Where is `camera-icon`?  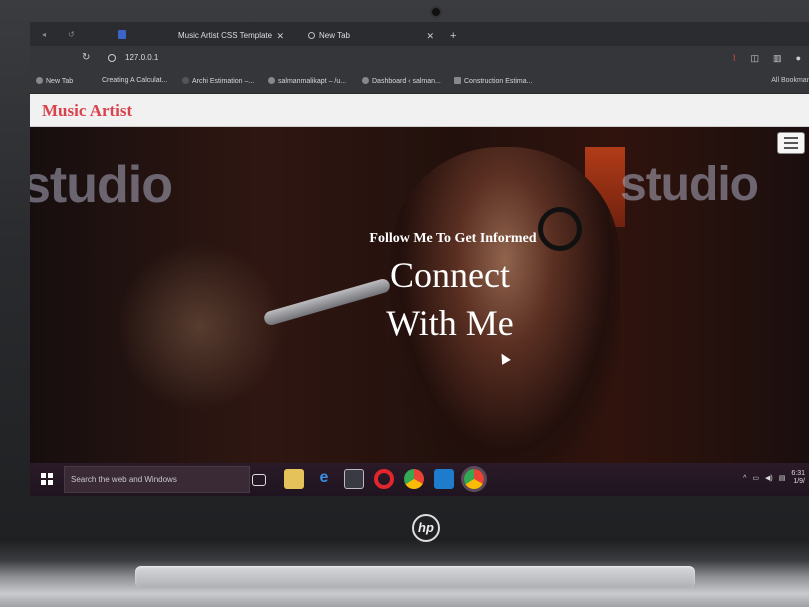 camera-icon is located at coordinates (436, 12).